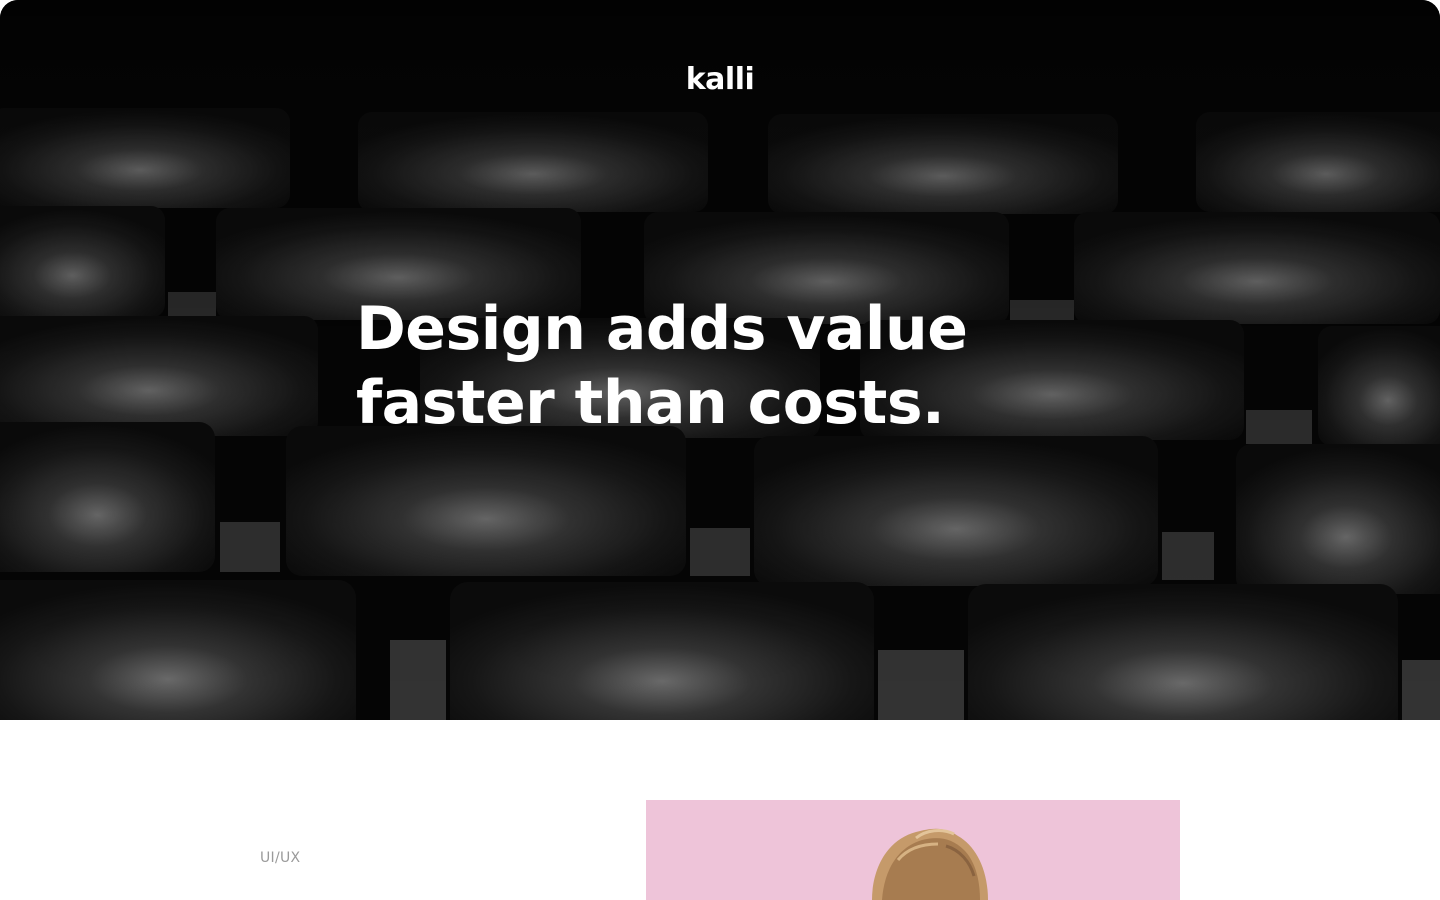  What do you see at coordinates (706, 366) in the screenshot?
I see `hero-headline: Design adds value faster than costs.` at bounding box center [706, 366].